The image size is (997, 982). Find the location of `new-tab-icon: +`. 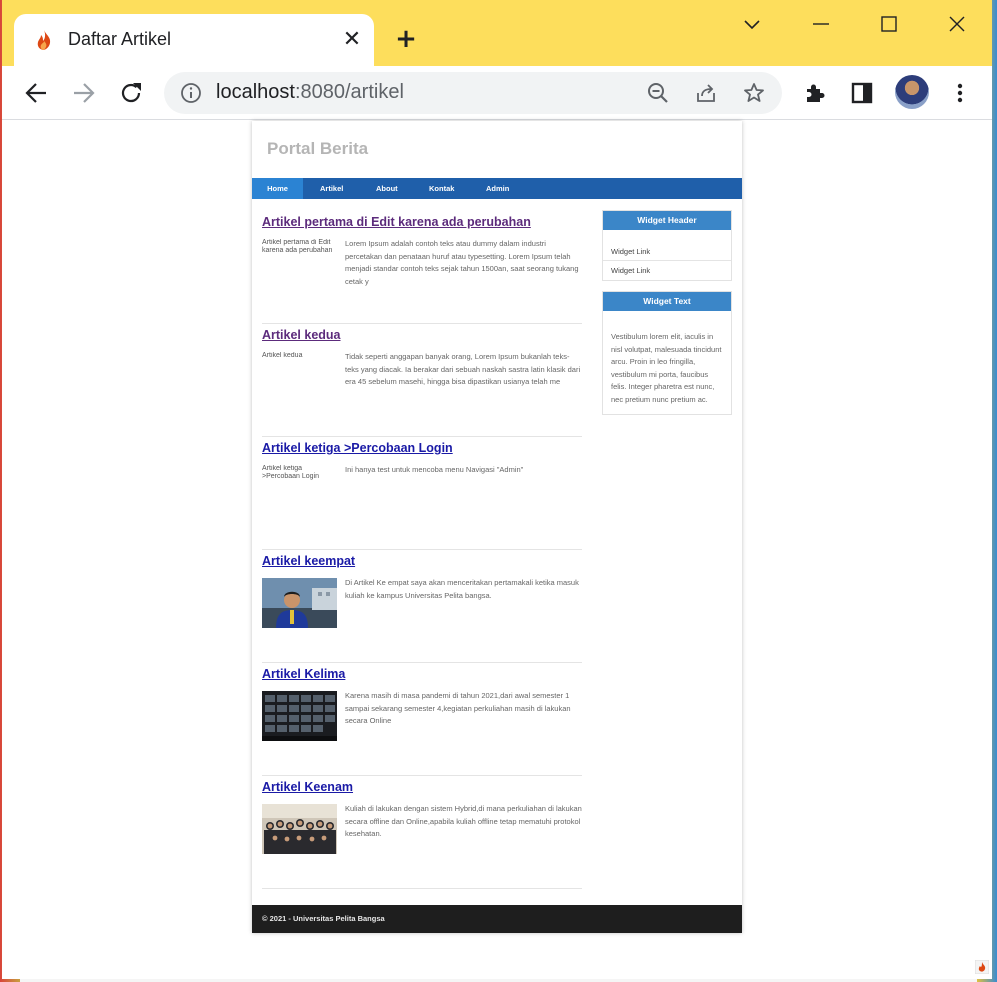

new-tab-icon: + is located at coordinates (406, 39).